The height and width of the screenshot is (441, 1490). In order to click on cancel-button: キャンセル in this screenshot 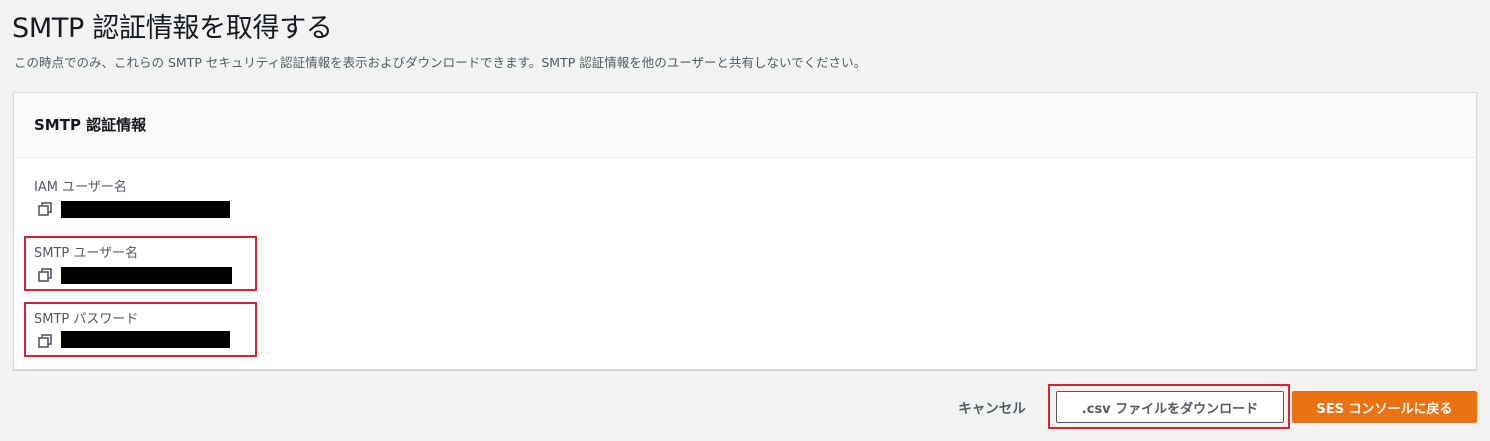, I will do `click(992, 407)`.